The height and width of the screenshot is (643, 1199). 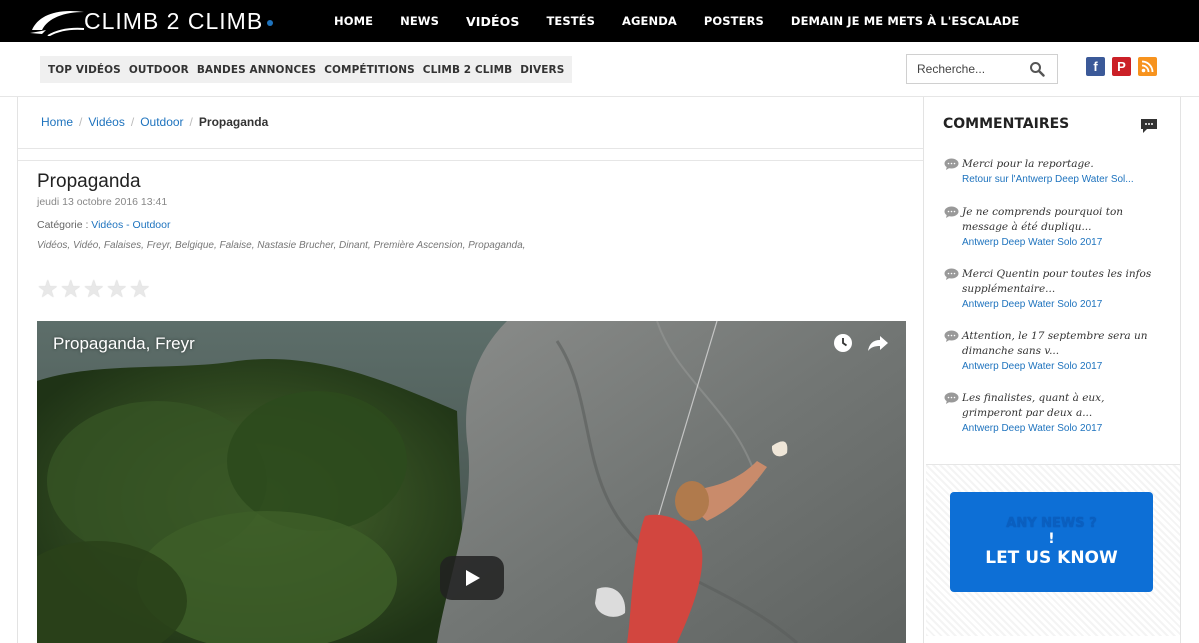 What do you see at coordinates (161, 122) in the screenshot?
I see `breadcrumb-outdoor: Outdoor` at bounding box center [161, 122].